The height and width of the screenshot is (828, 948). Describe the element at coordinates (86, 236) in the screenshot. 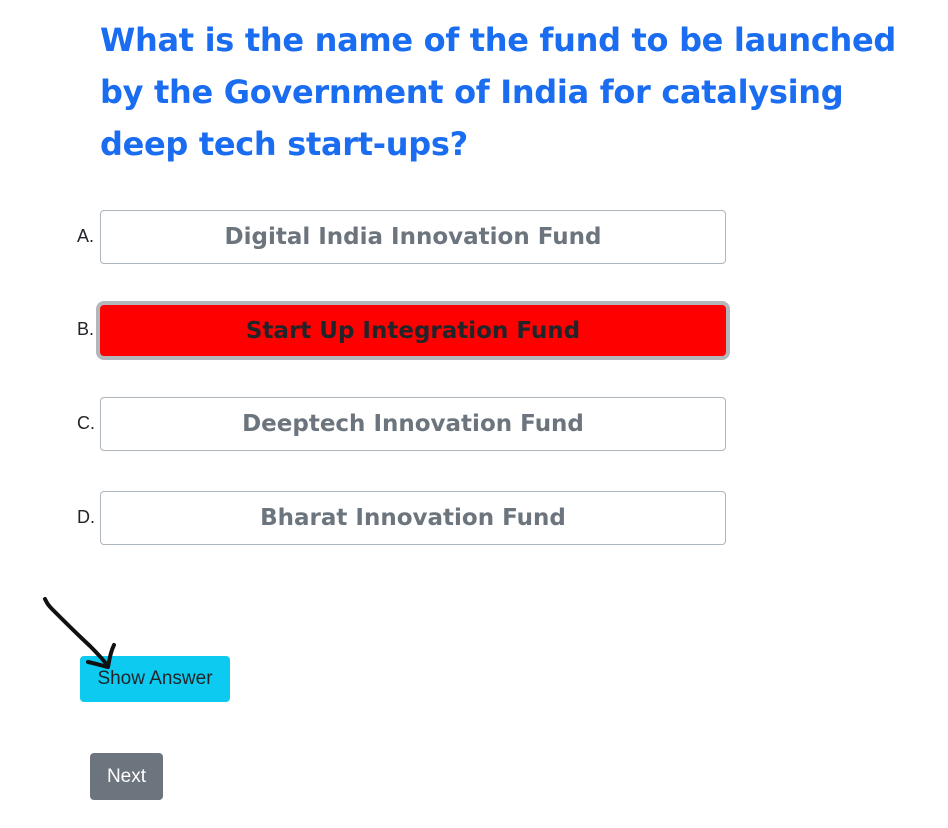

I see `option-a-letter: A.` at that location.